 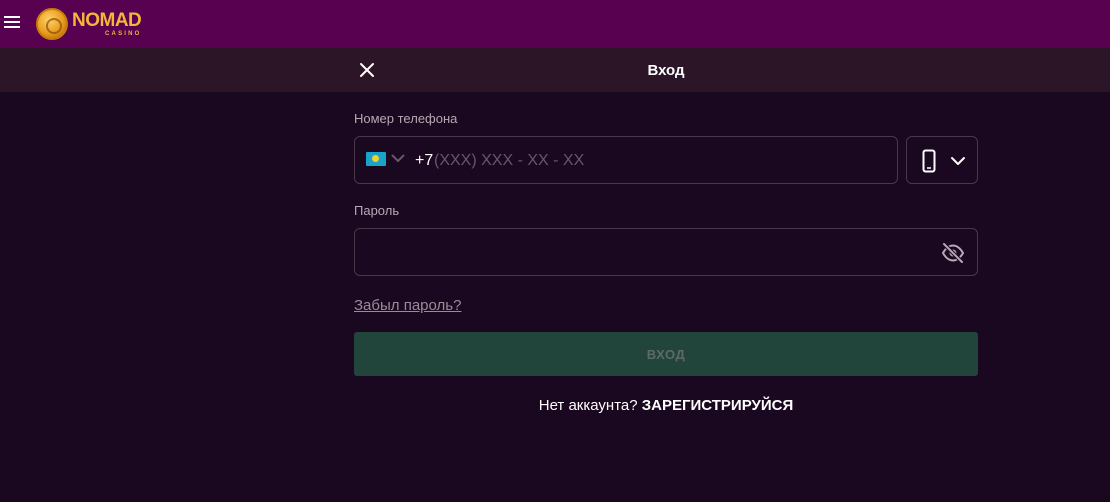 I want to click on modal-header: Вход, so click(x=555, y=70).